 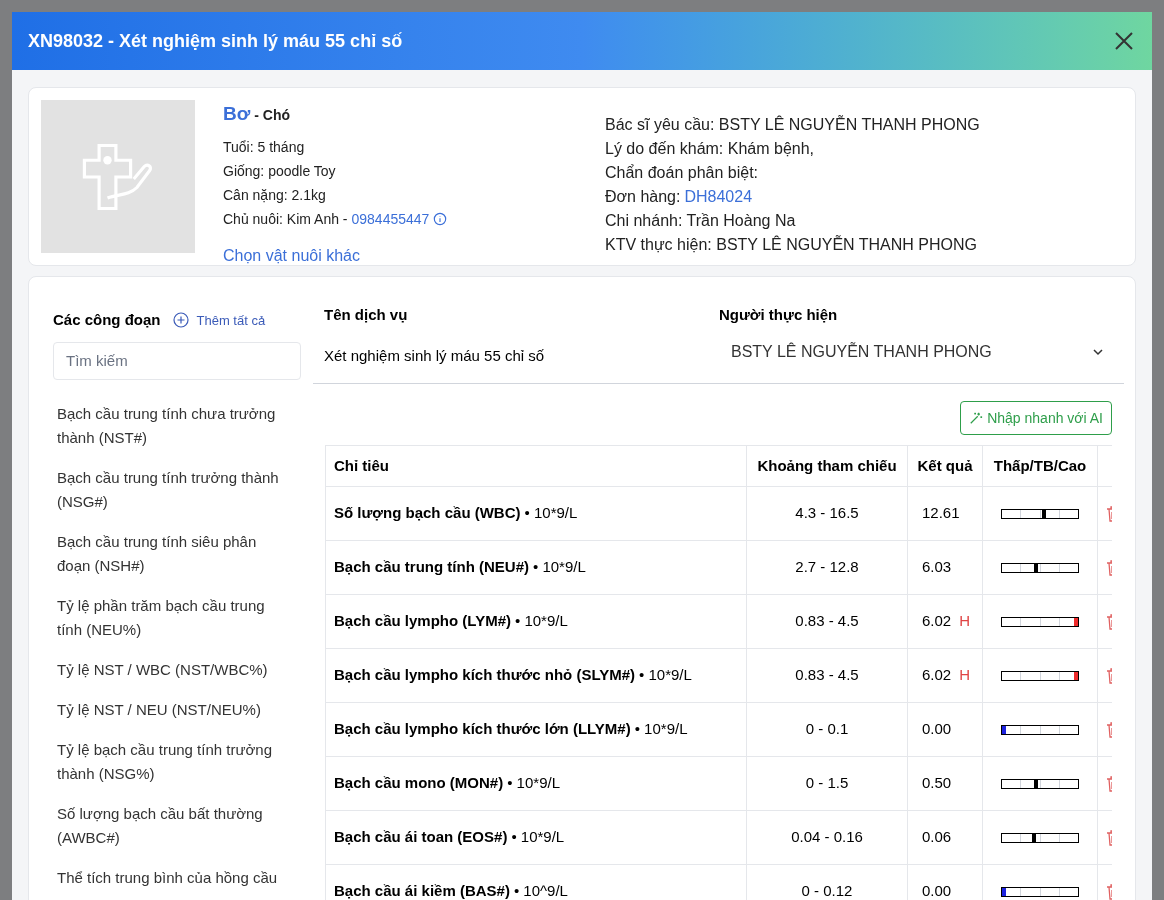 What do you see at coordinates (408, 255) in the screenshot?
I see `change-pet-link: Chọn vật nuôi khác` at bounding box center [408, 255].